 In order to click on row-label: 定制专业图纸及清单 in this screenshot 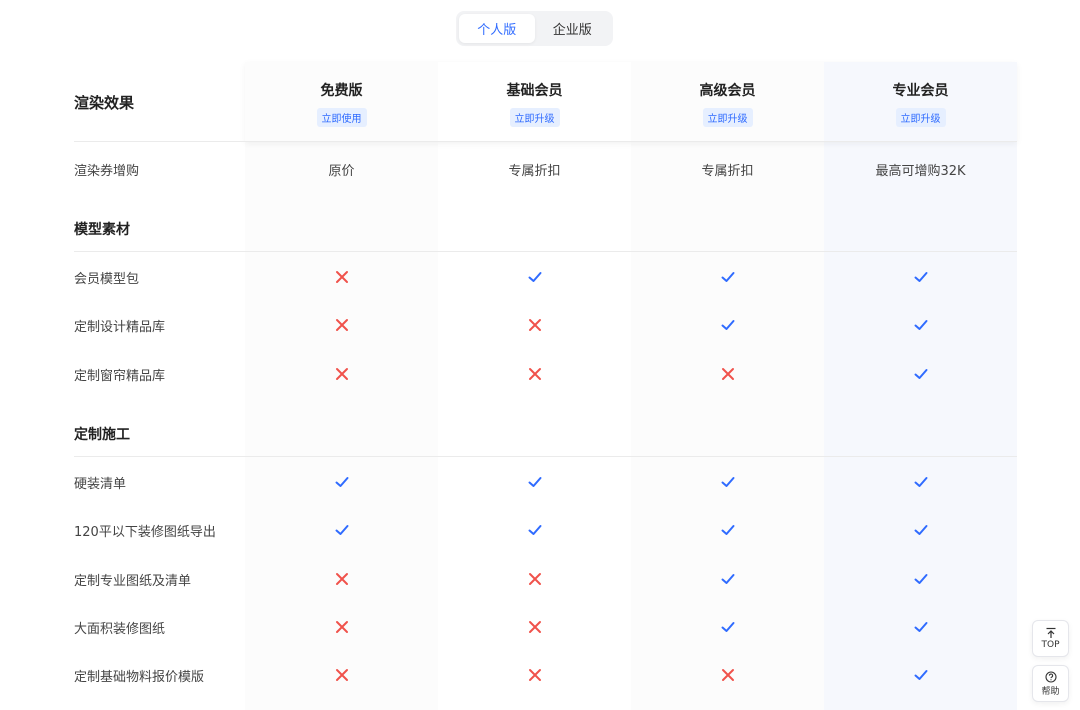, I will do `click(133, 581)`.